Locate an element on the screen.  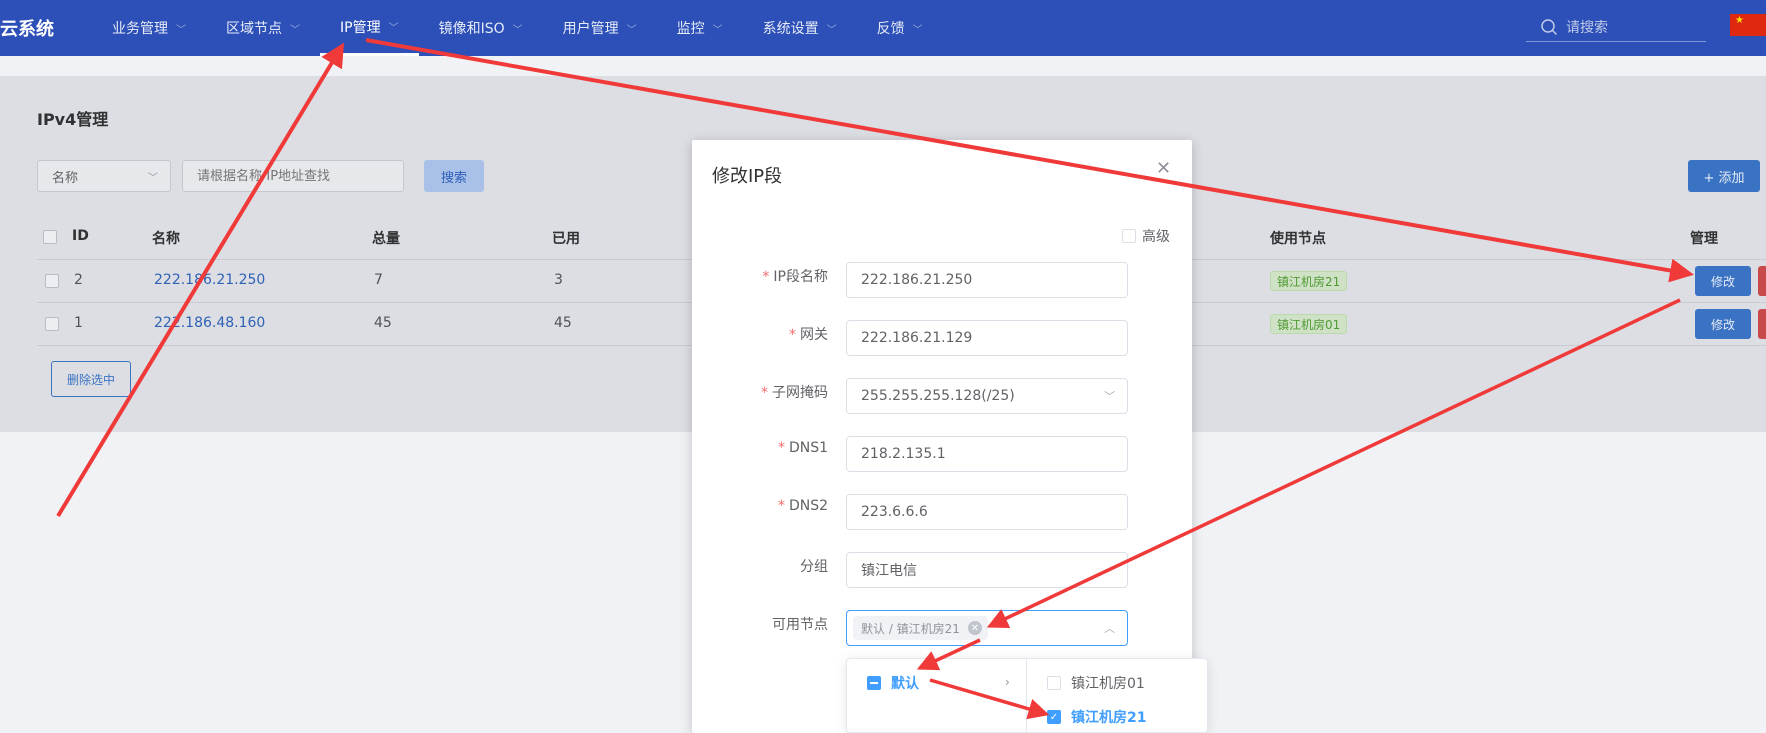
chevron-right-icon: › is located at coordinates (1007, 682).